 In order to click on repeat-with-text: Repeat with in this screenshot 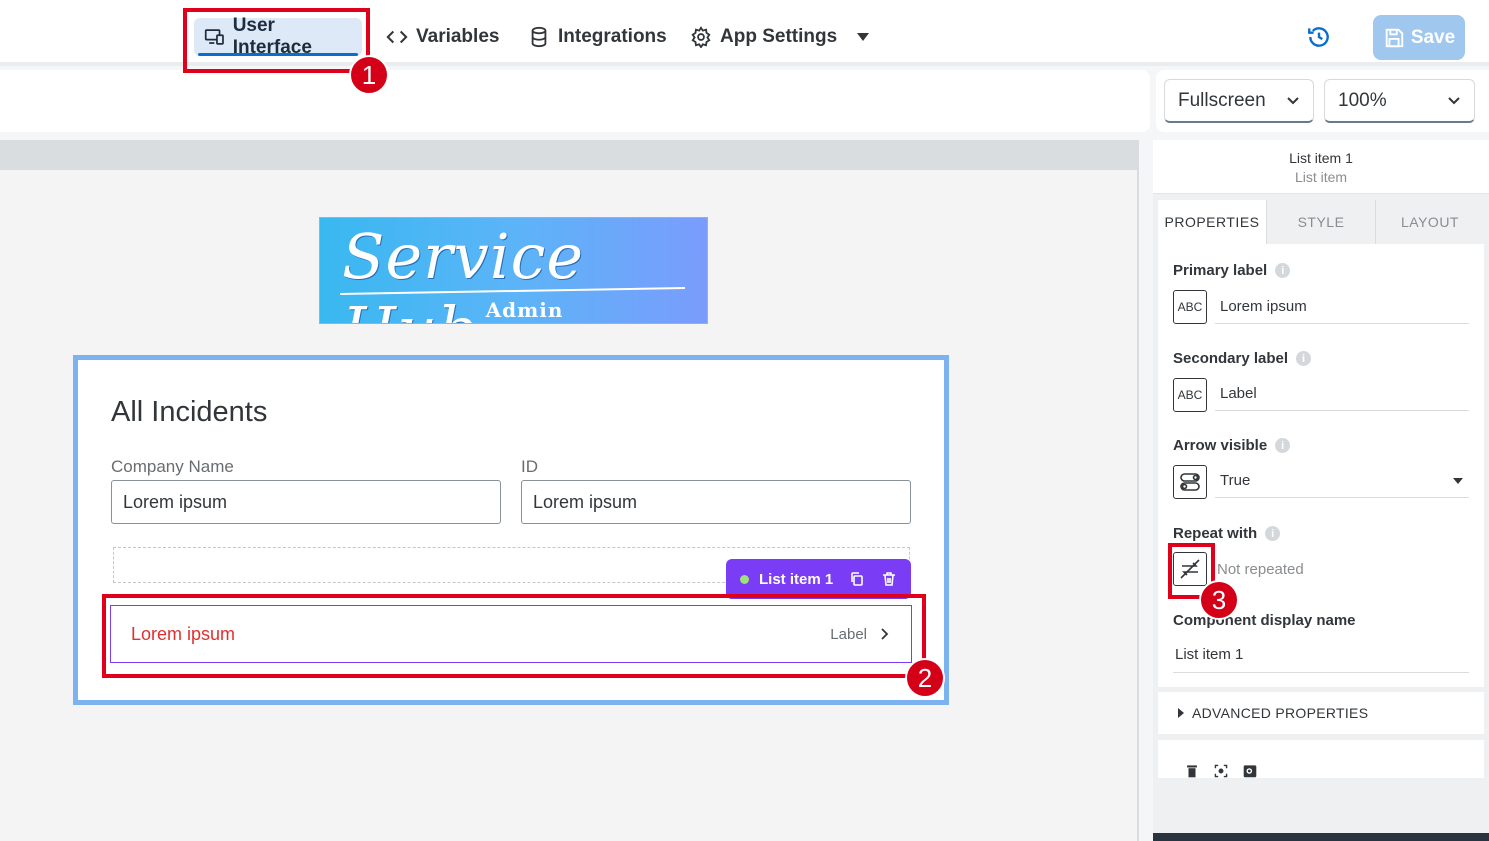, I will do `click(1215, 533)`.